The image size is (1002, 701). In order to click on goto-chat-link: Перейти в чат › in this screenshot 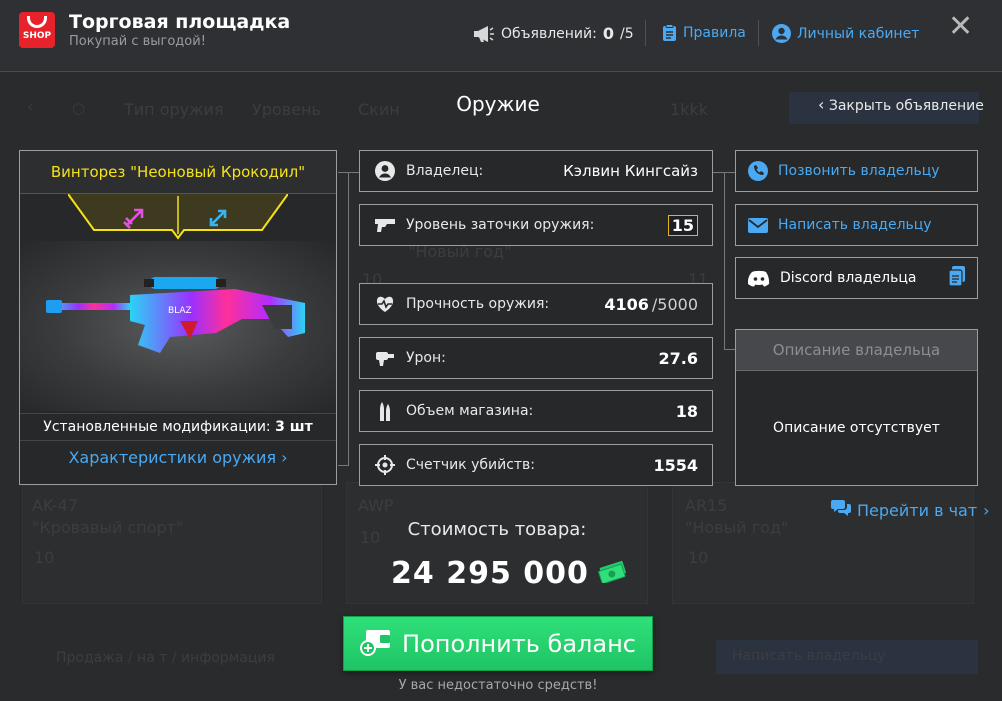, I will do `click(910, 510)`.